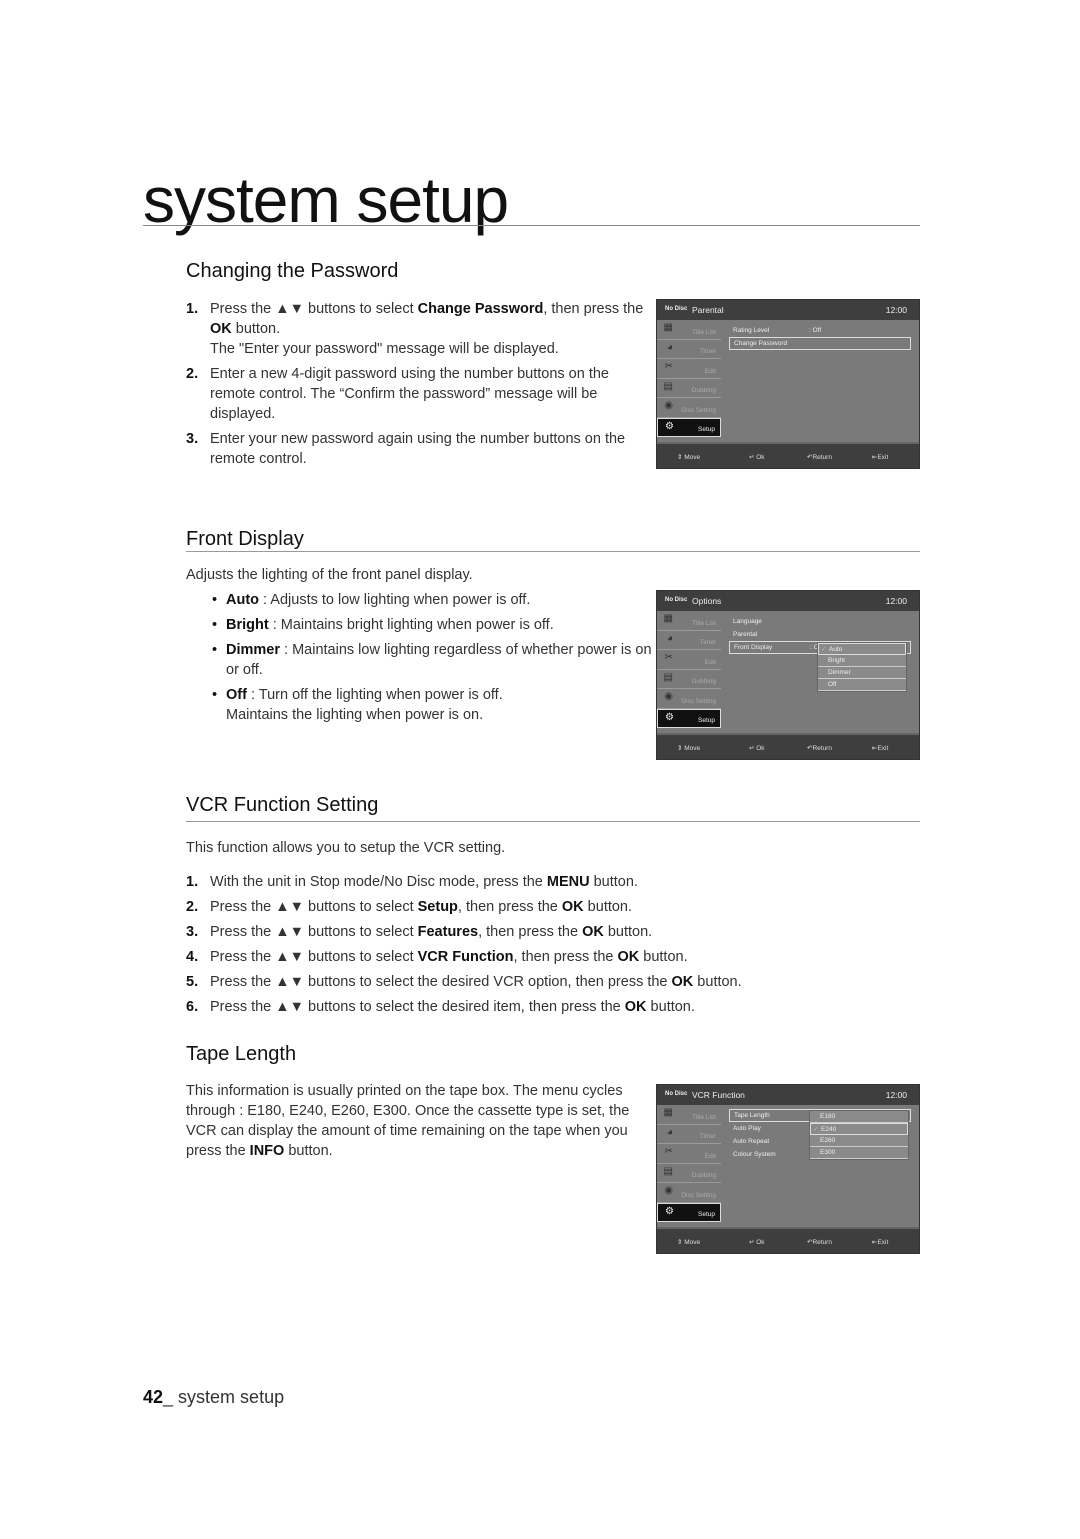  I want to click on option-e300: E300, so click(859, 1153).